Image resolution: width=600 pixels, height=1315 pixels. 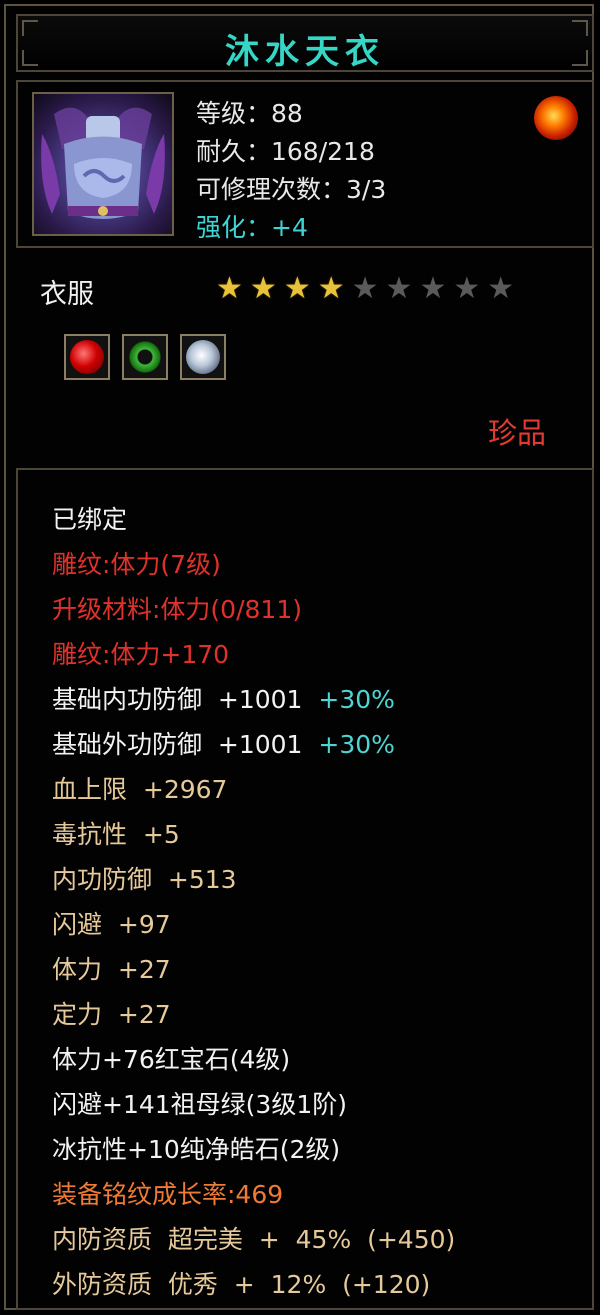 I want to click on gem-diamond-line: 冰抗性+10纯净皓石(2级), so click(x=196, y=1149).